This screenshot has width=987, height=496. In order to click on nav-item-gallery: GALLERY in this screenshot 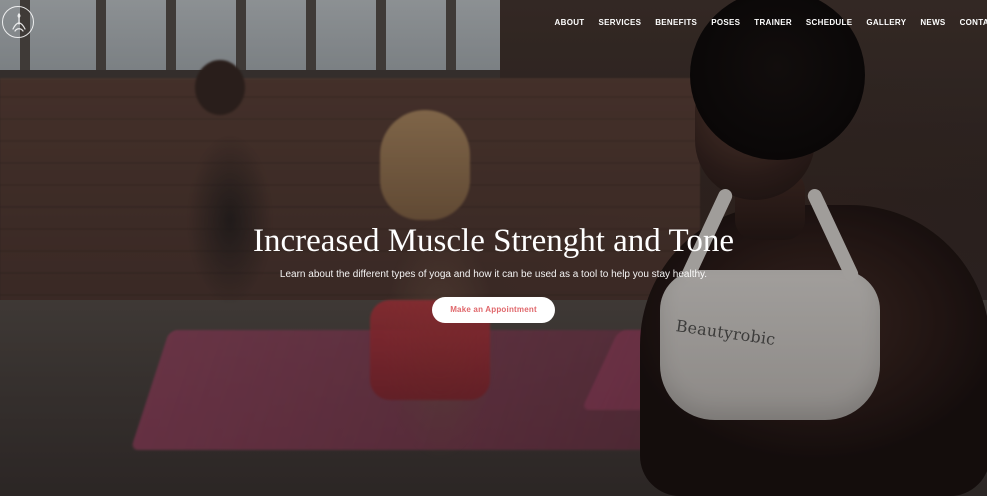, I will do `click(886, 23)`.